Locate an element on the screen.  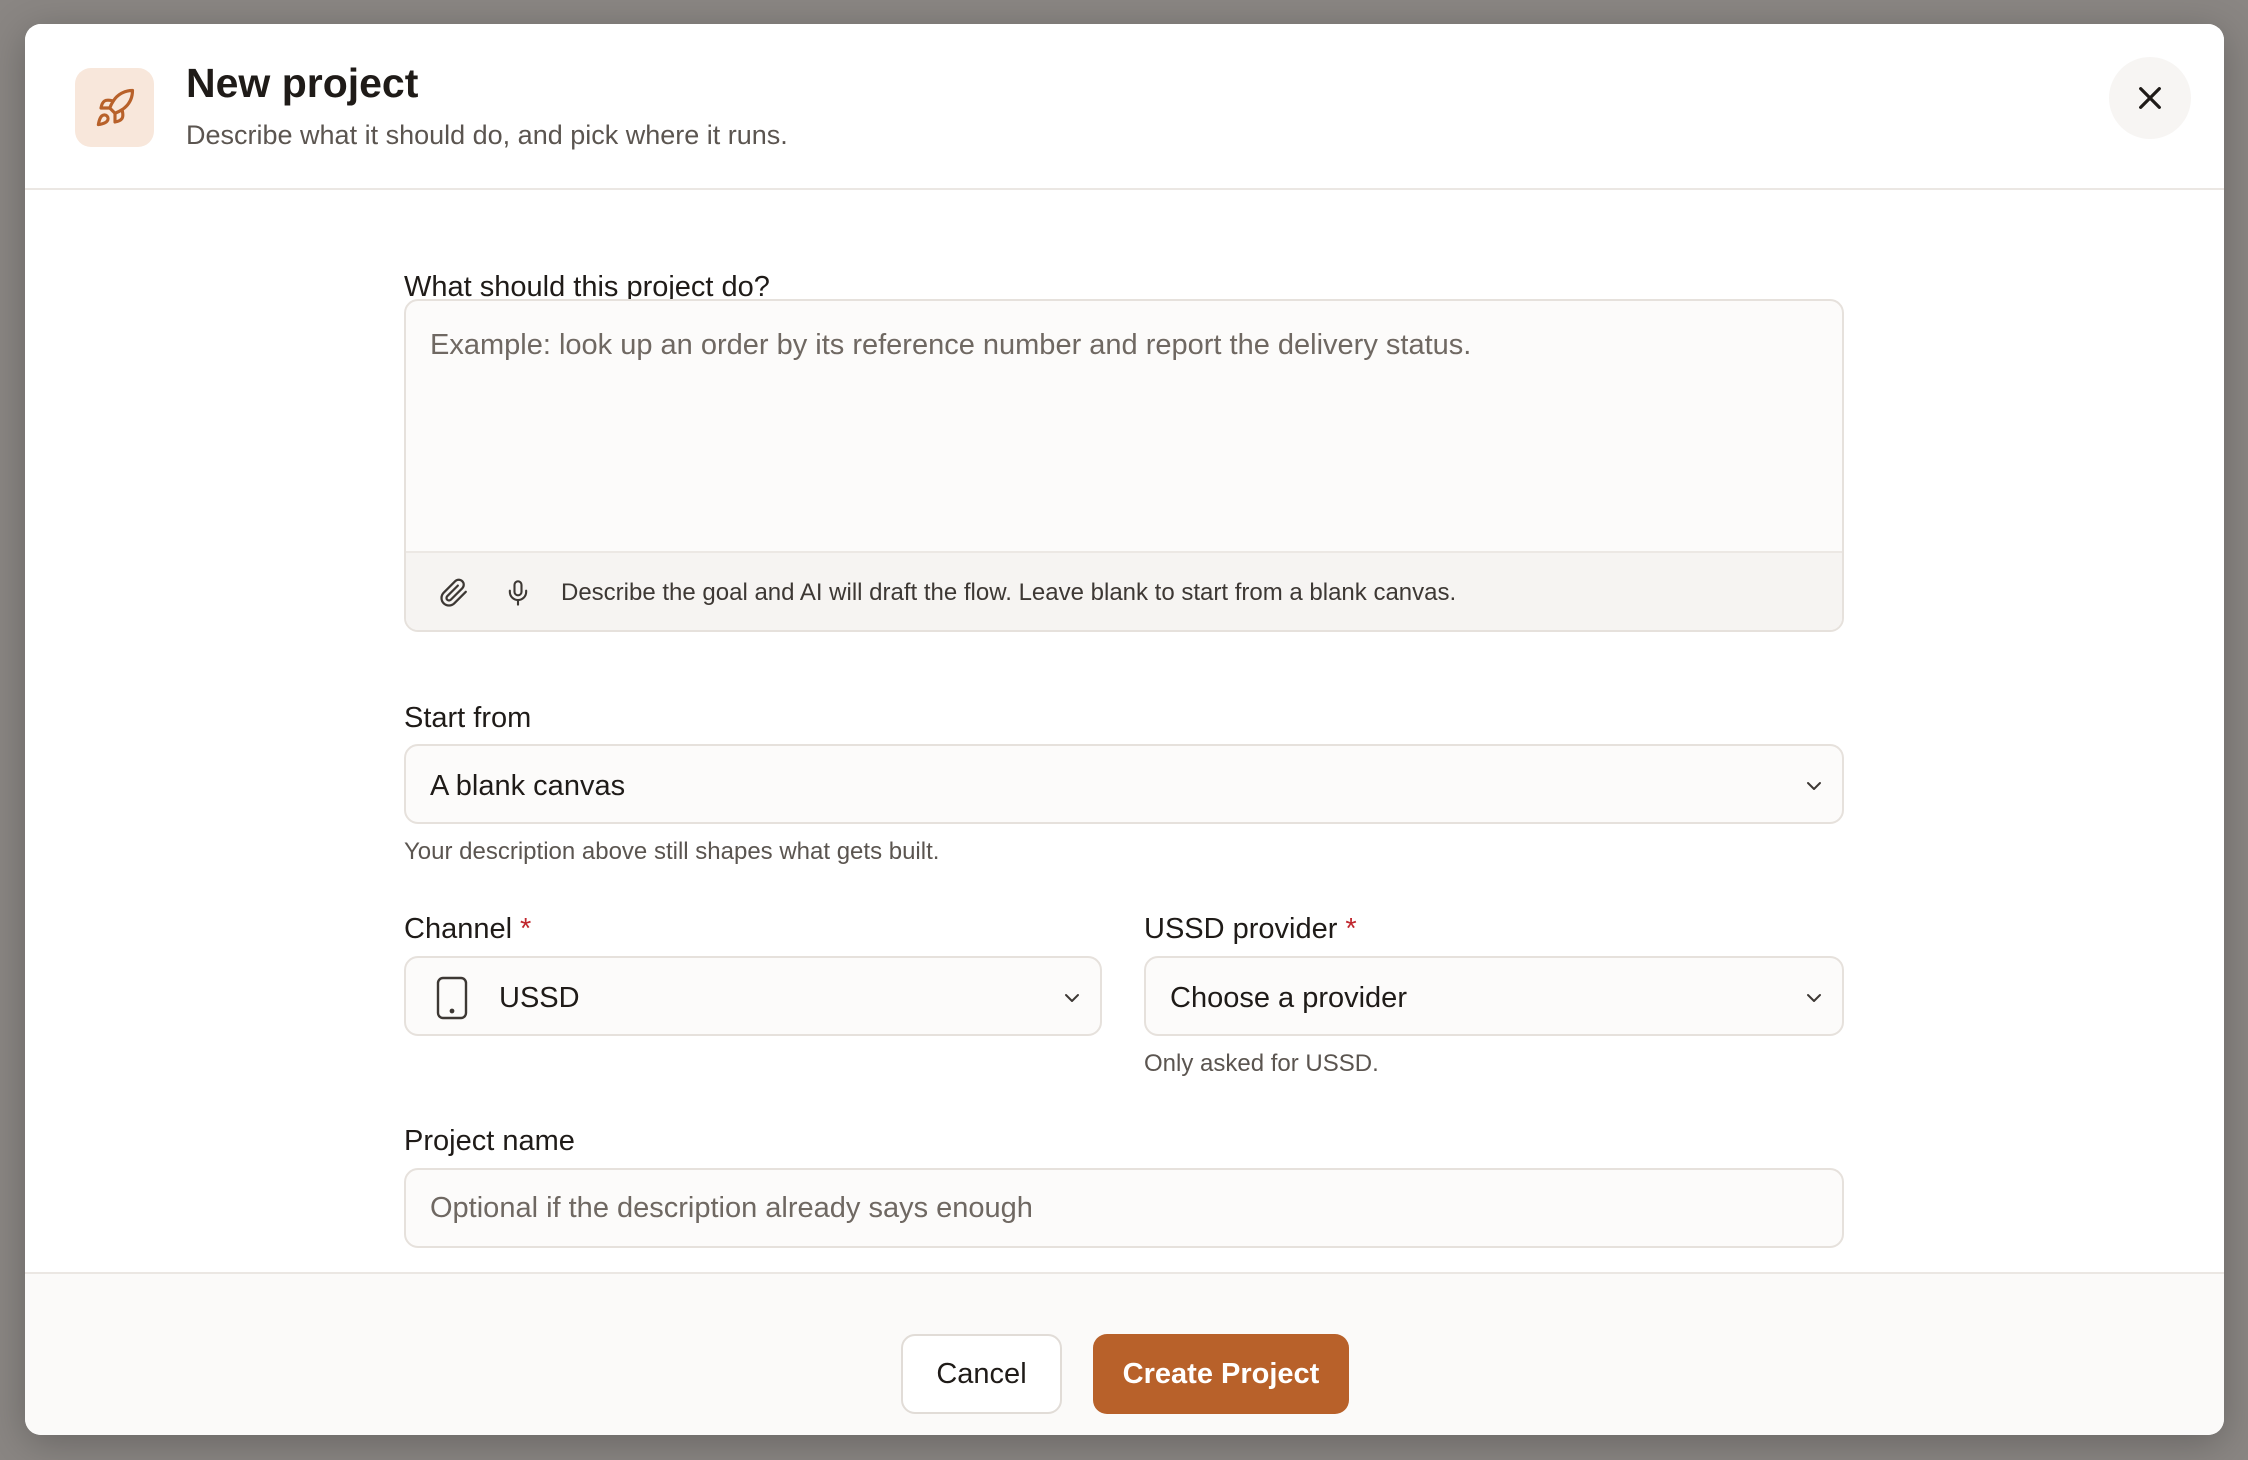
channel-label-text: Channel is located at coordinates (458, 929).